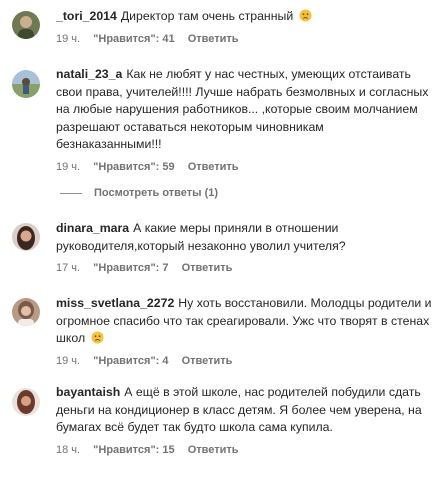 The image size is (440, 480). I want to click on view-replies-button: Посмотреть ответы (1), so click(139, 193).